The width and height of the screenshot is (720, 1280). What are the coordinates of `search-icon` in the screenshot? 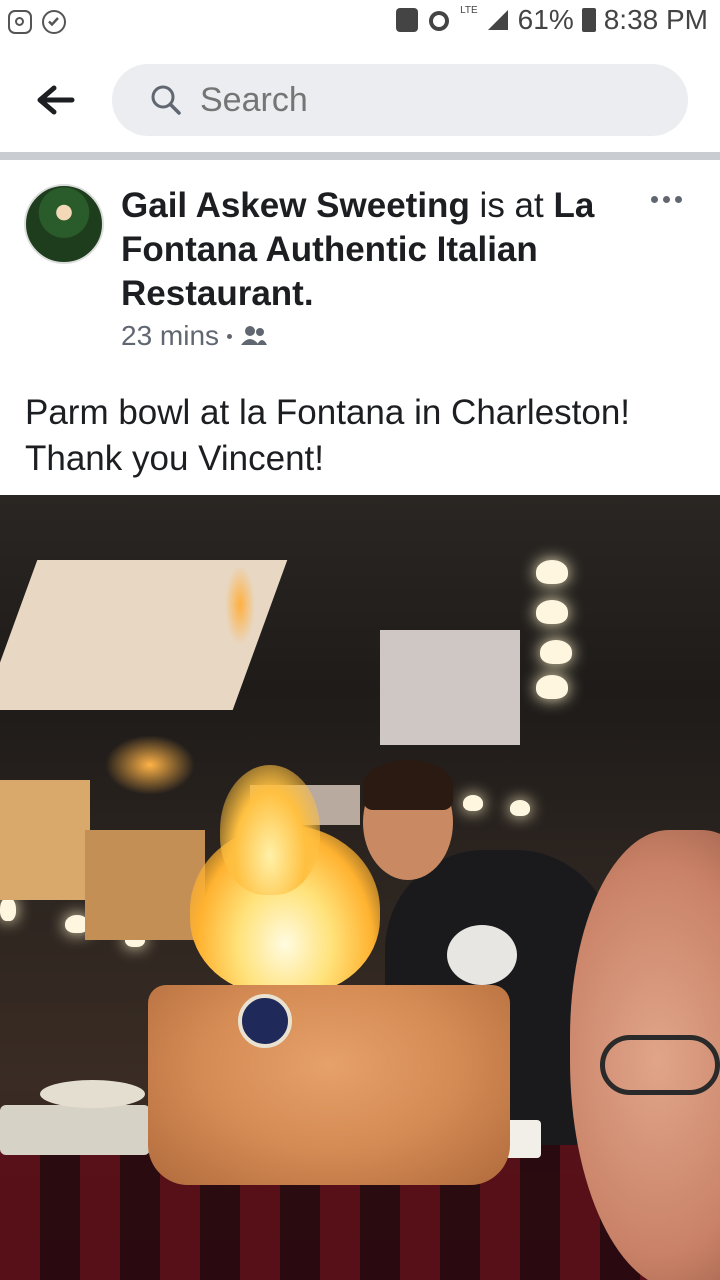 It's located at (166, 100).